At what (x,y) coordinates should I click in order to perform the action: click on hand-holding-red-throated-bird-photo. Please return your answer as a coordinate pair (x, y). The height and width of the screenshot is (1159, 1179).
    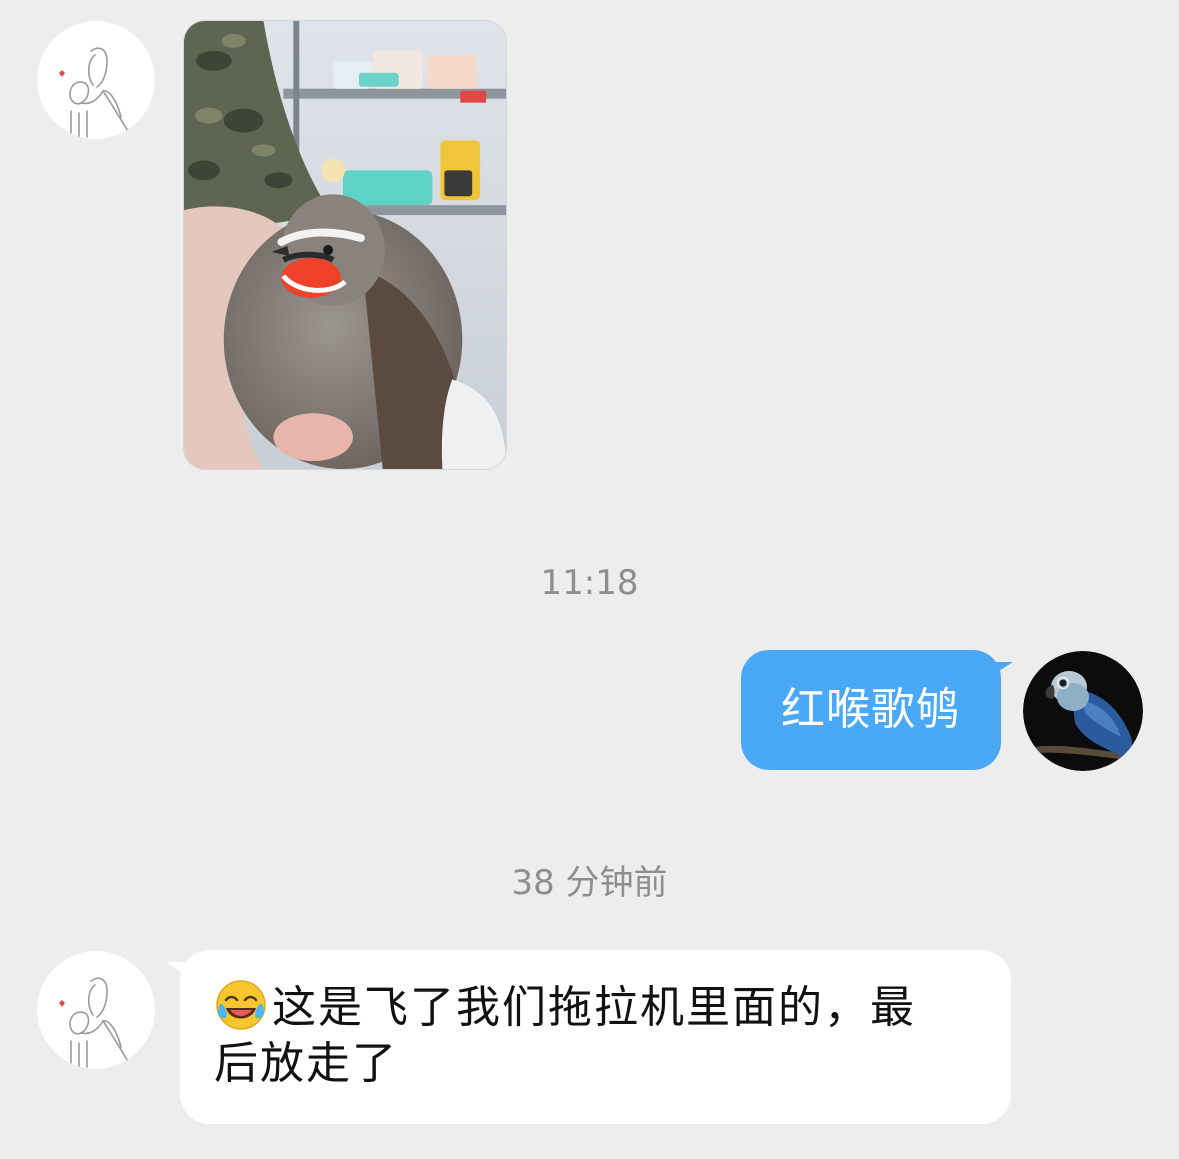
    Looking at the image, I should click on (345, 245).